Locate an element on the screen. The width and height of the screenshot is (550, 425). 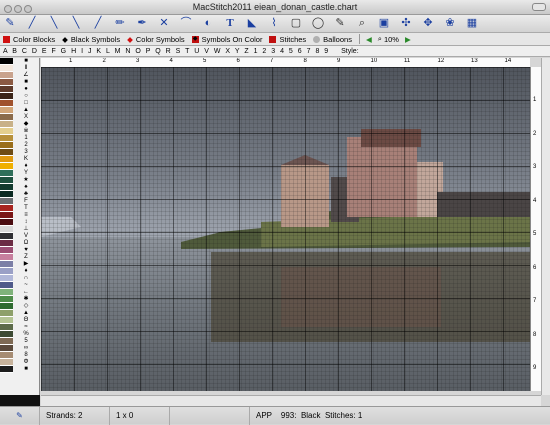
backstitch-icon: ╲ is located at coordinates (76, 24).